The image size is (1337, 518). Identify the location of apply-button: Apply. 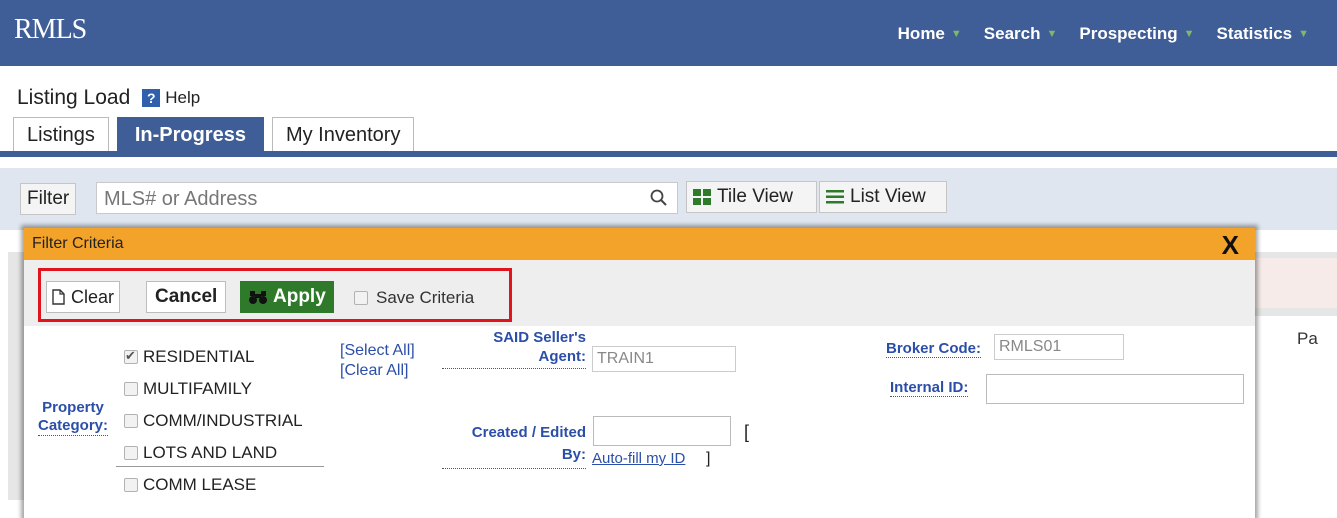
(287, 297).